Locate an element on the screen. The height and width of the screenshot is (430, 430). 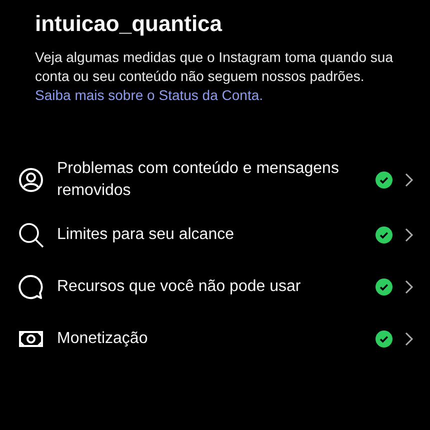
menu-item-label: Monetização is located at coordinates (212, 339).